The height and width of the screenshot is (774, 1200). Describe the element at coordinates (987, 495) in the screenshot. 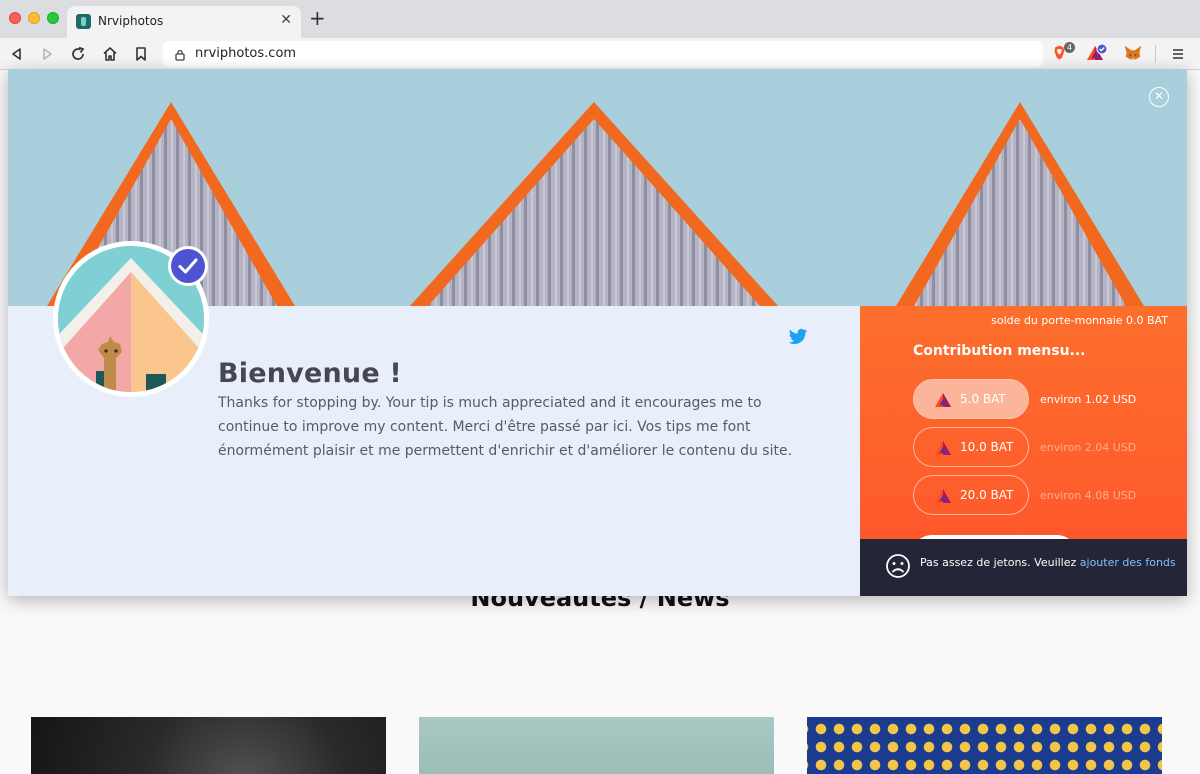

I see `tip-amount-label: 20.0 BAT` at that location.